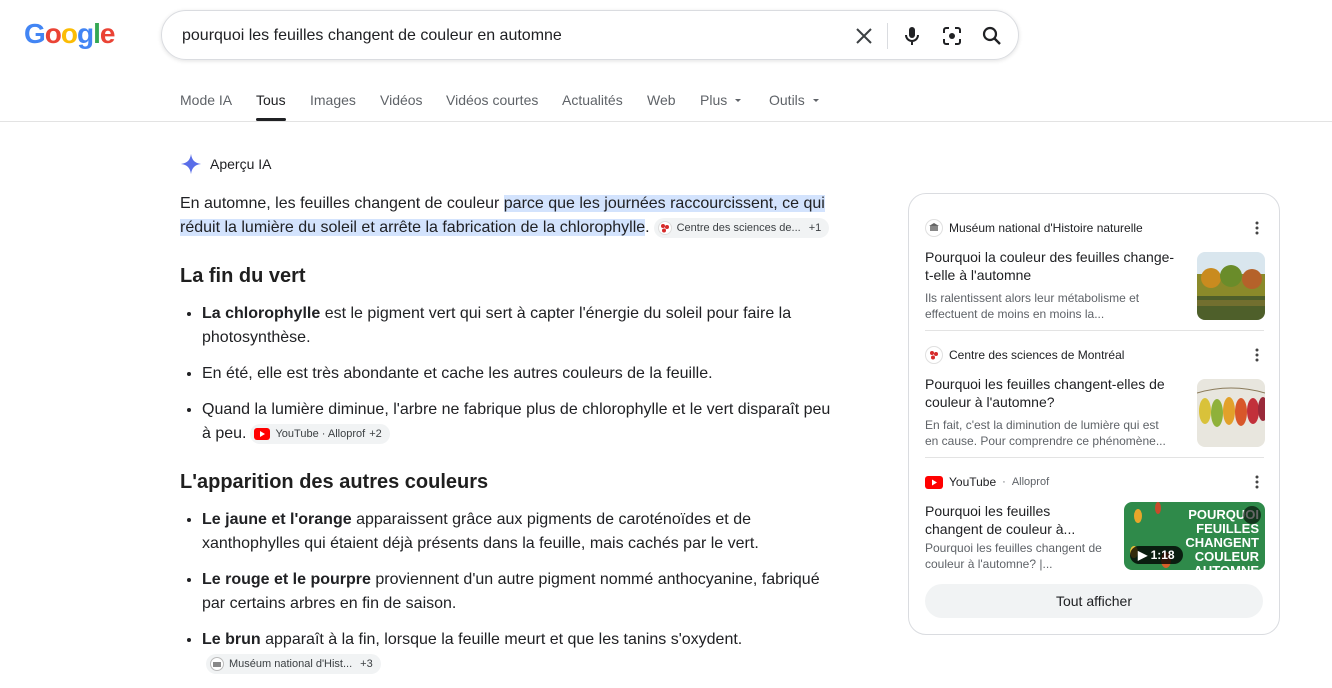 The height and width of the screenshot is (688, 1332). Describe the element at coordinates (952, 36) in the screenshot. I see `camera-lens-icon` at that location.